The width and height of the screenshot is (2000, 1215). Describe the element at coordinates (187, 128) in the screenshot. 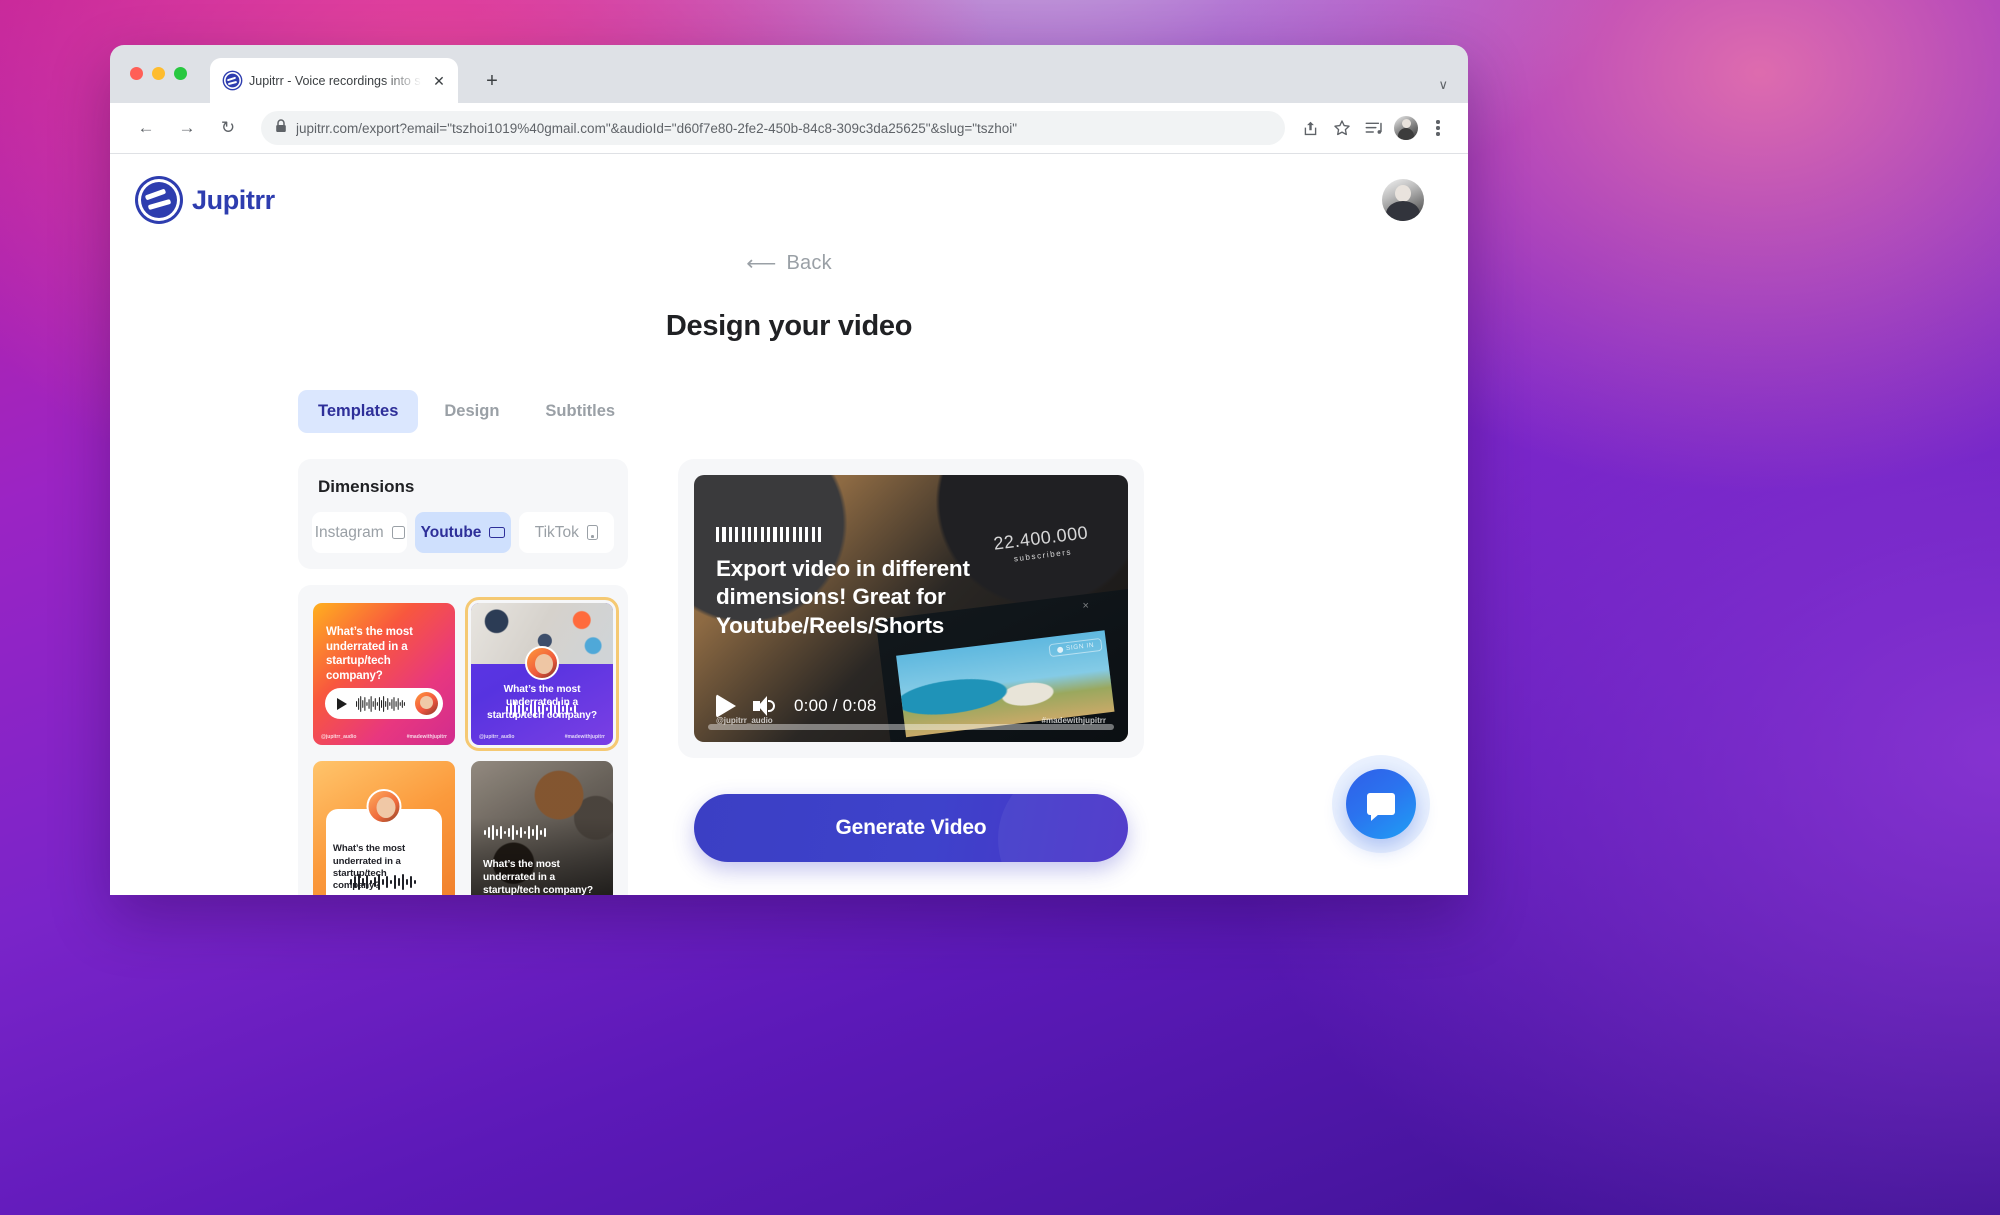

I see `forward-navigation-icon: →` at that location.